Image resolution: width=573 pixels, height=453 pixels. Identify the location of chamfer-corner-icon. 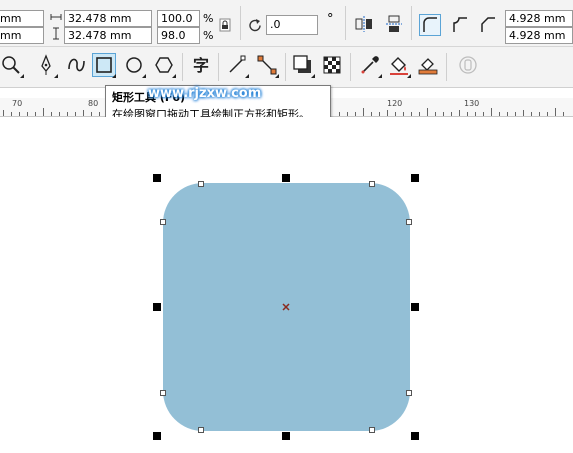
(488, 25).